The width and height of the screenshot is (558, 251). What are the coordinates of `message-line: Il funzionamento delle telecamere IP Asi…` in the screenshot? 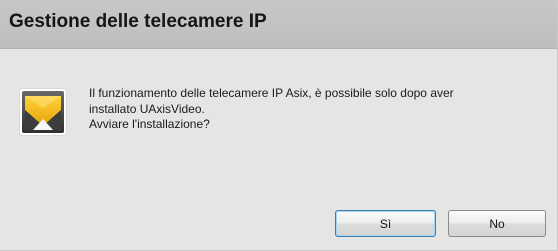 It's located at (271, 93).